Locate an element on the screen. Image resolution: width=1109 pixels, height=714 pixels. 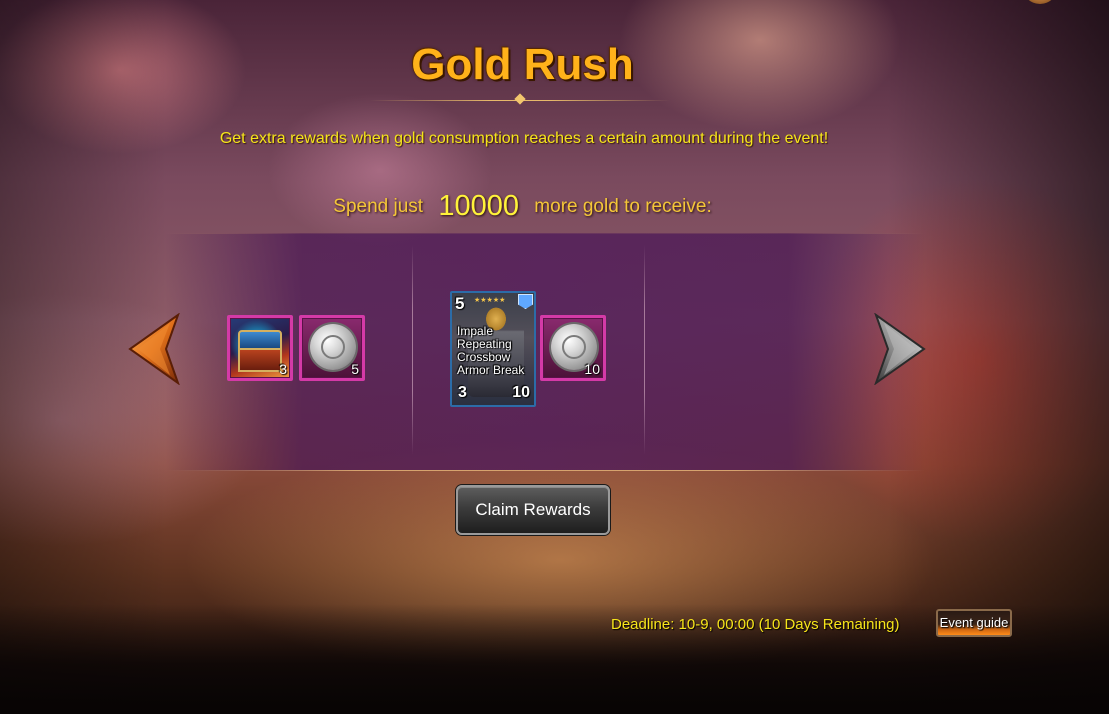
faction-icon is located at coordinates (525, 301).